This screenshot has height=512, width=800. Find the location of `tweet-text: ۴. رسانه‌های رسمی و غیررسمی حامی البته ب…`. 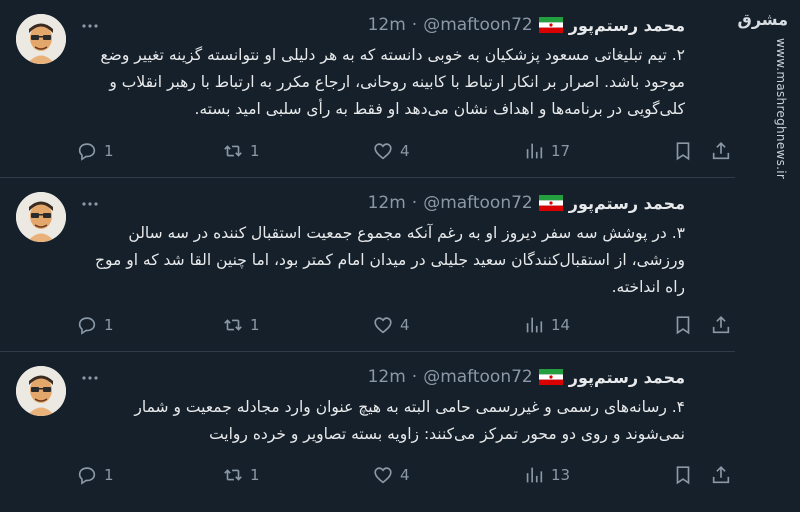

tweet-text: ۴. رسانه‌های رسمی و غیررسمی حامی البته ب… is located at coordinates (409, 420).